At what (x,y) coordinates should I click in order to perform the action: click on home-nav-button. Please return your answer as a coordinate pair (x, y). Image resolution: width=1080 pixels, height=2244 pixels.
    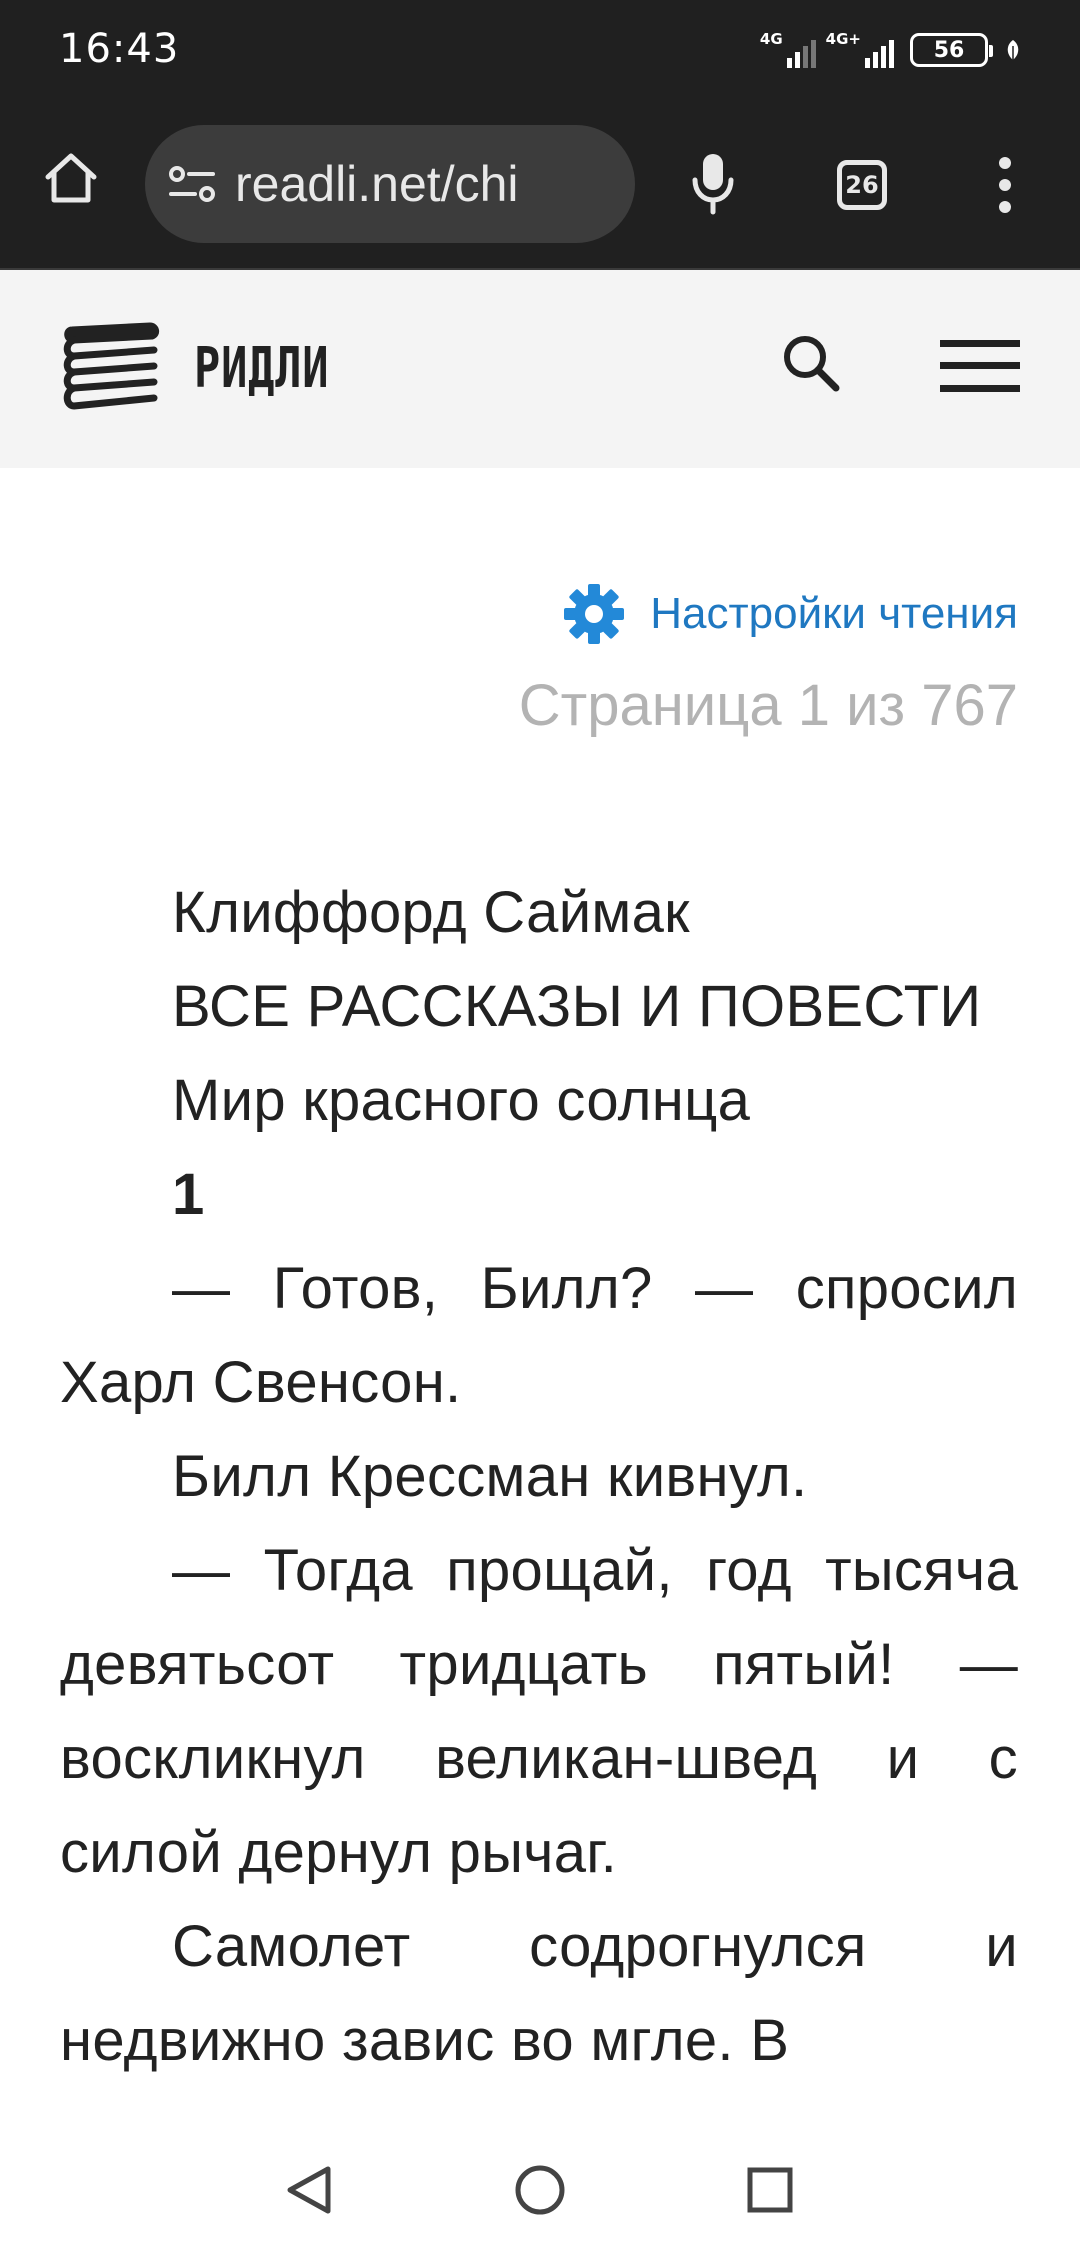
    Looking at the image, I should click on (540, 2190).